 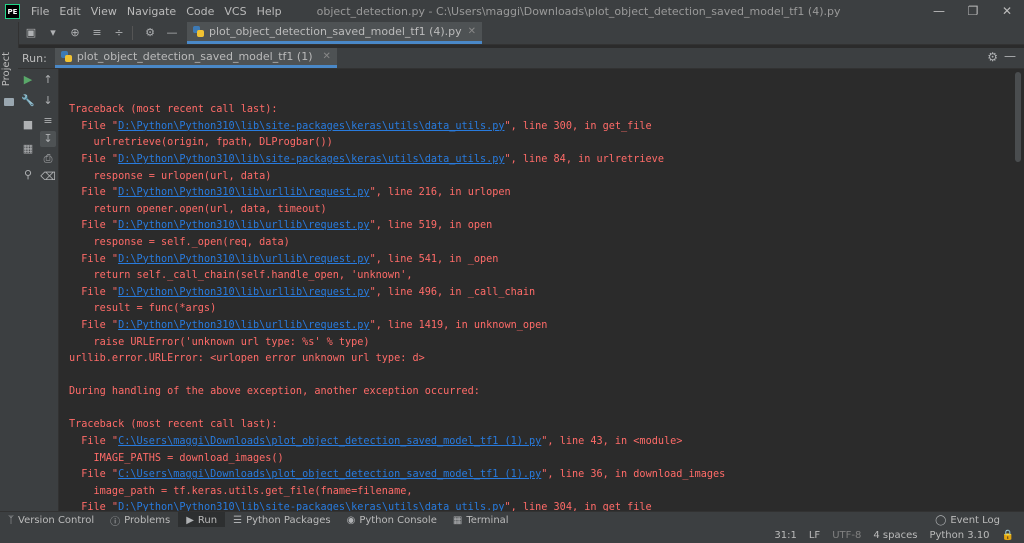 I want to click on arrow-up-icon: ↑, so click(x=48, y=80).